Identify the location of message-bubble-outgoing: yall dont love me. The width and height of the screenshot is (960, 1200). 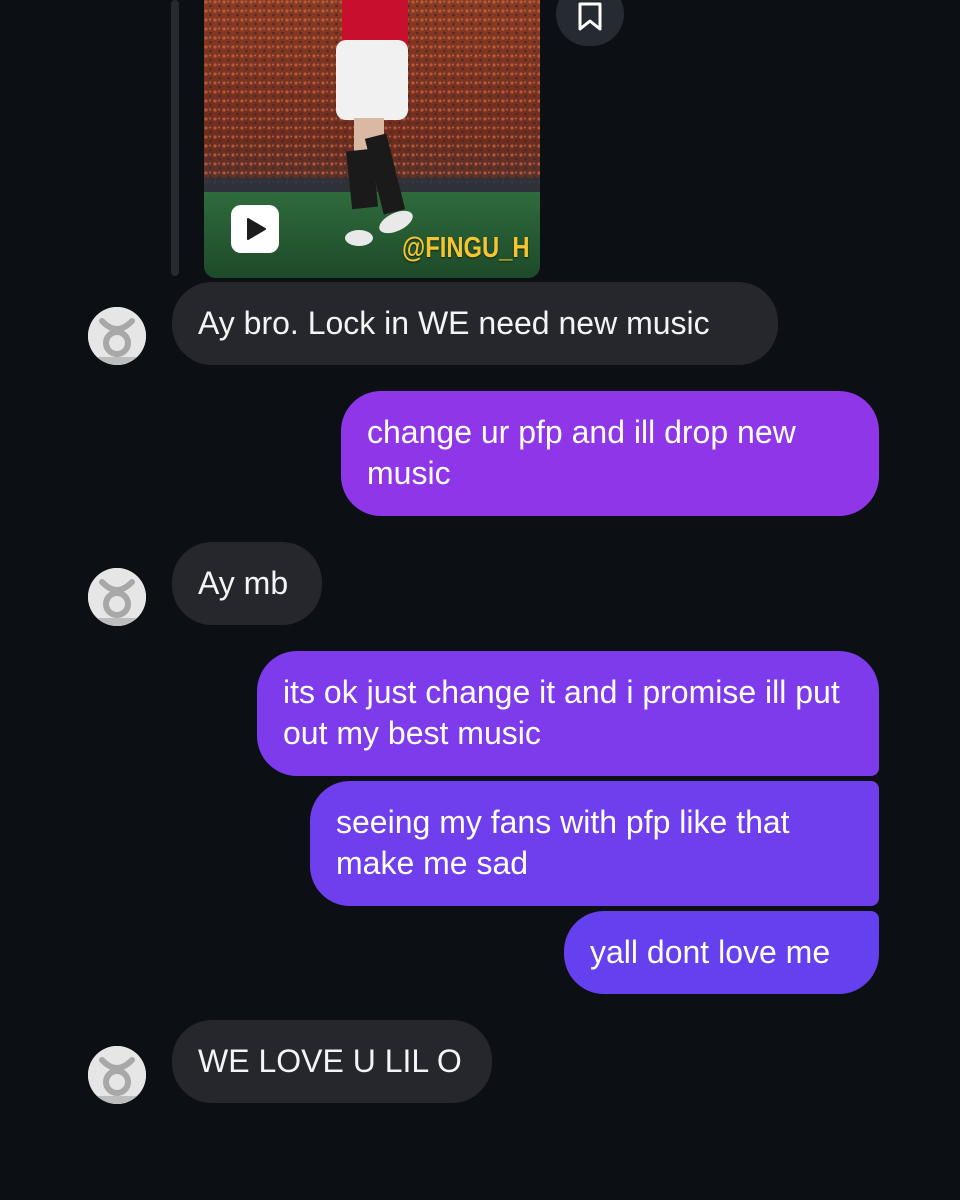
(721, 952).